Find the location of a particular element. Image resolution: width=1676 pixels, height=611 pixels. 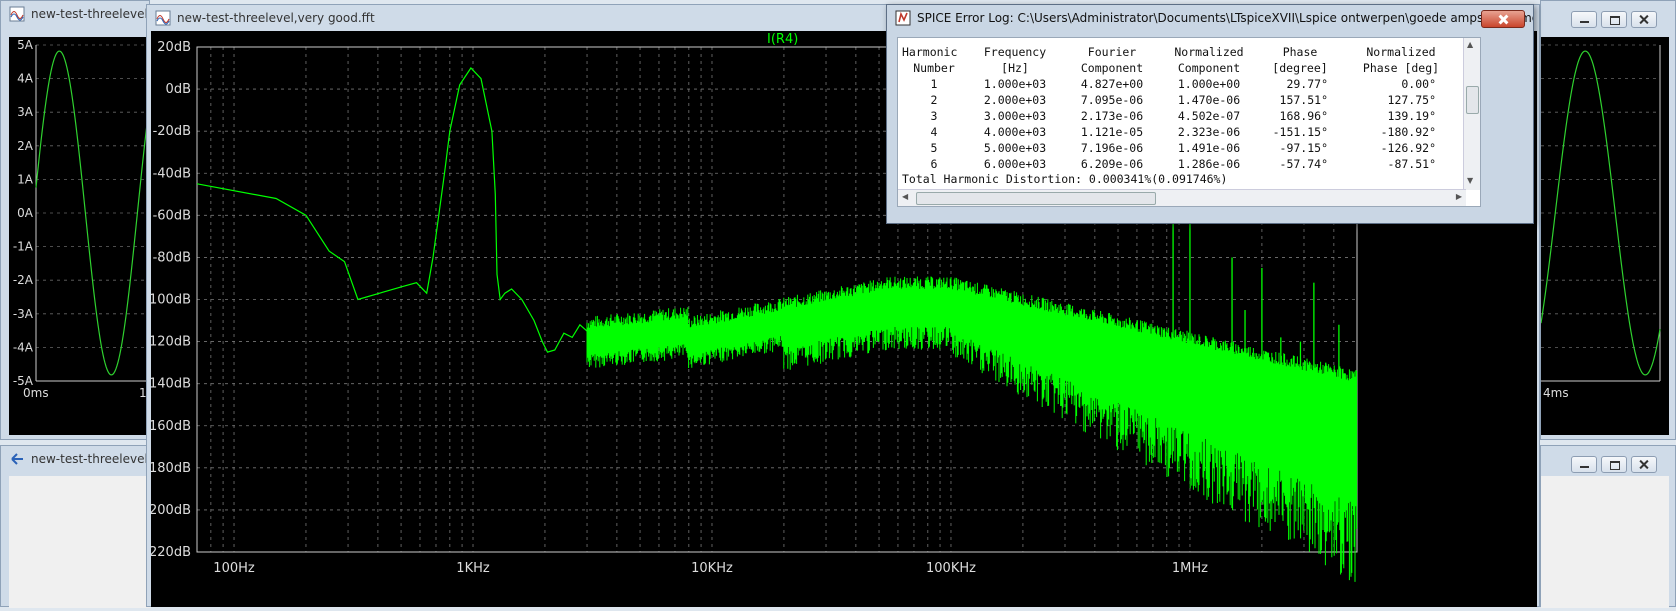

scroll-up-arrow-icon: ▲ is located at coordinates (1470, 44).